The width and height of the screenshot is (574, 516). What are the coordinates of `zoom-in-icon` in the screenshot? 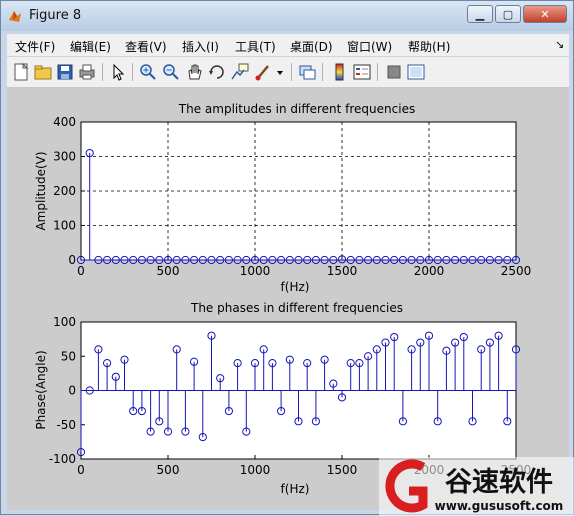 It's located at (148, 72).